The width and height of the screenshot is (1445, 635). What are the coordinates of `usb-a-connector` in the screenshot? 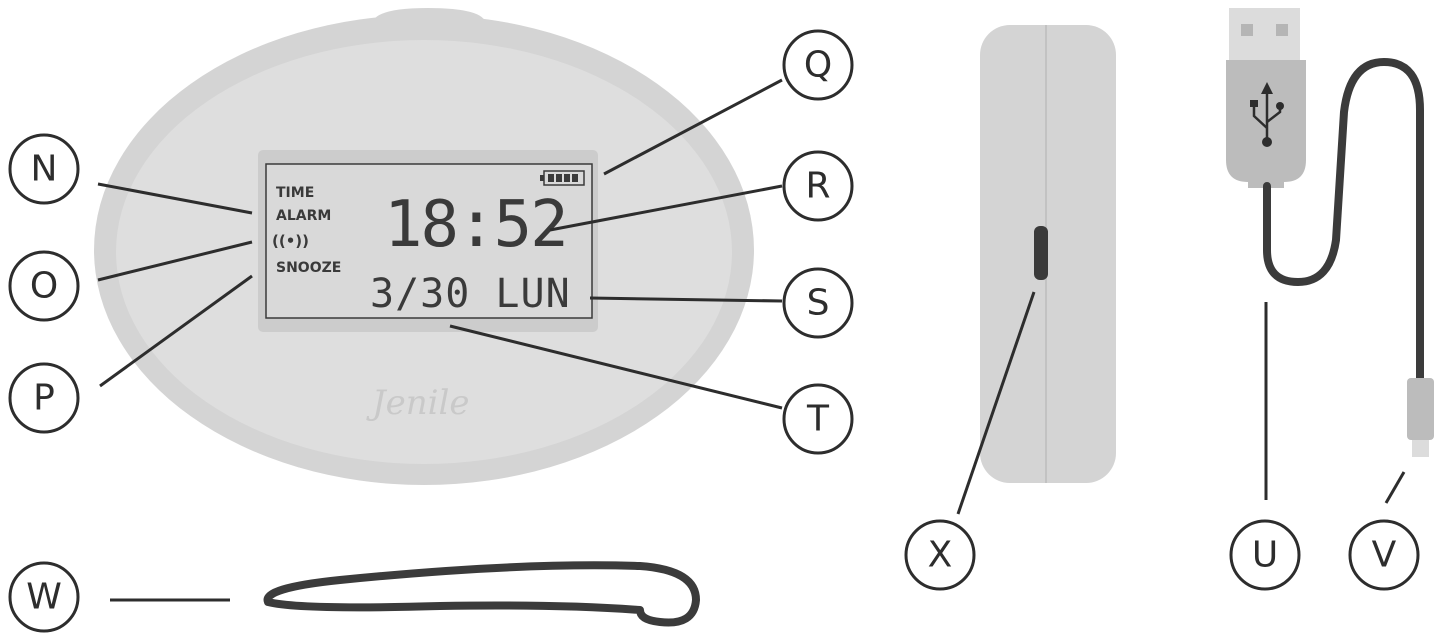 It's located at (1264, 35).